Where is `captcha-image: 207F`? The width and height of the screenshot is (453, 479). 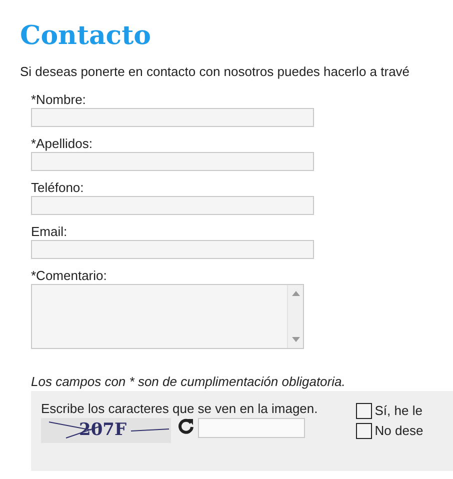 captcha-image: 207F is located at coordinates (106, 430).